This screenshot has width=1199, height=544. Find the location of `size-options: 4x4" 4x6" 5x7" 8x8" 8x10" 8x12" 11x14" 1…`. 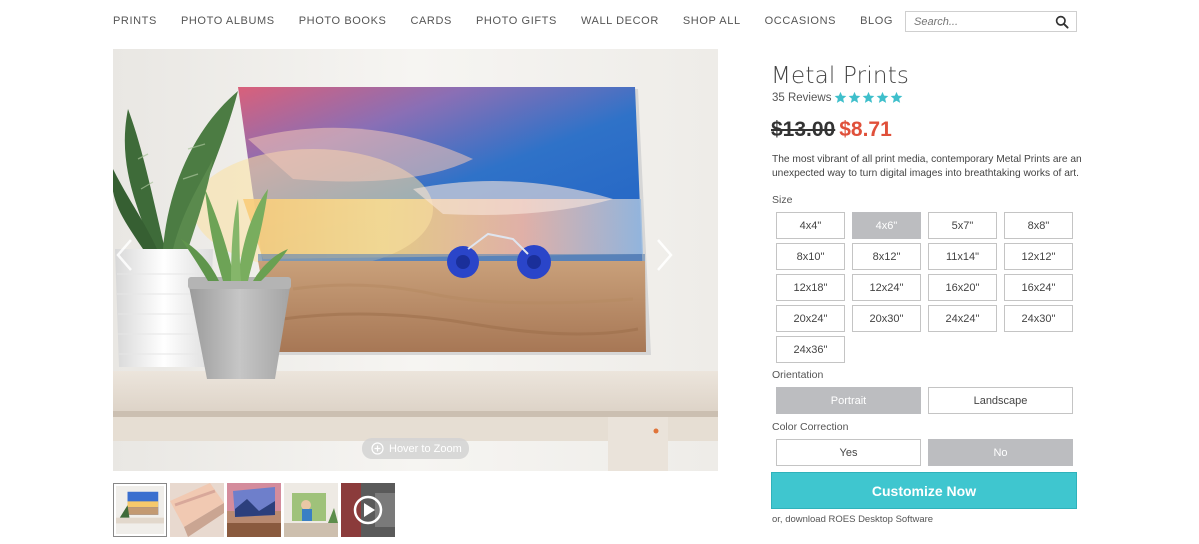

size-options: 4x4" 4x6" 5x7" 8x8" 8x10" 8x12" 11x14" 1… is located at coordinates (924, 287).